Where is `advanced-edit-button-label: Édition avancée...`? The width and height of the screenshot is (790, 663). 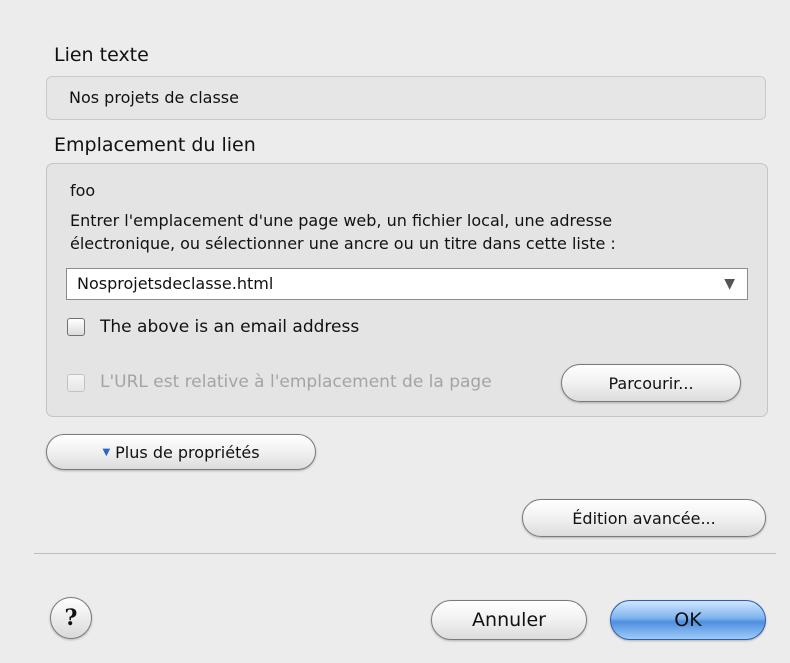
advanced-edit-button-label: Édition avancée... is located at coordinates (644, 518).